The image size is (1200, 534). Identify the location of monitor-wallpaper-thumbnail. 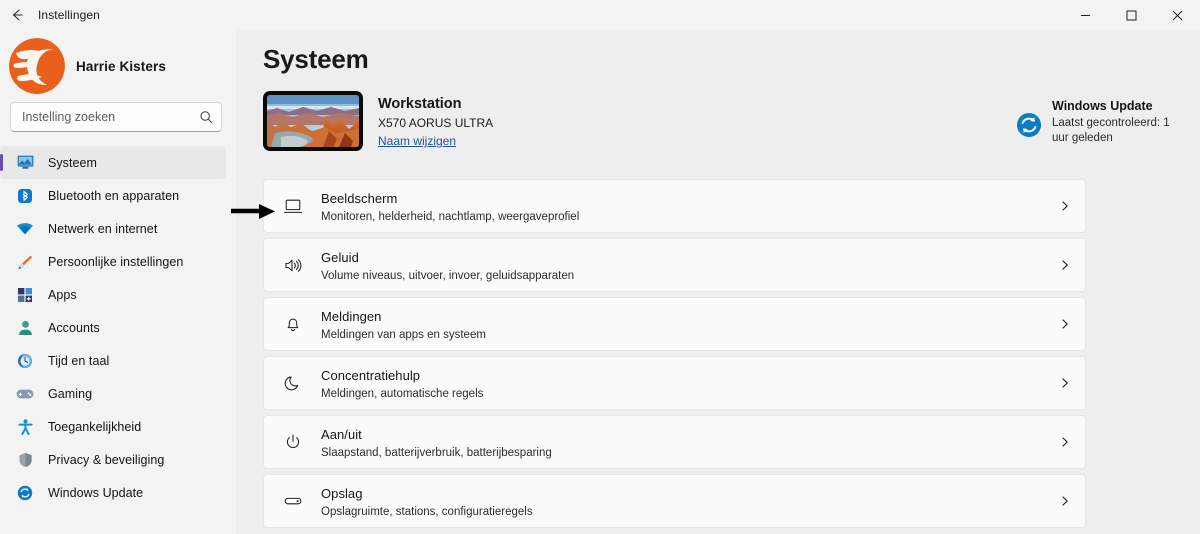
(313, 121).